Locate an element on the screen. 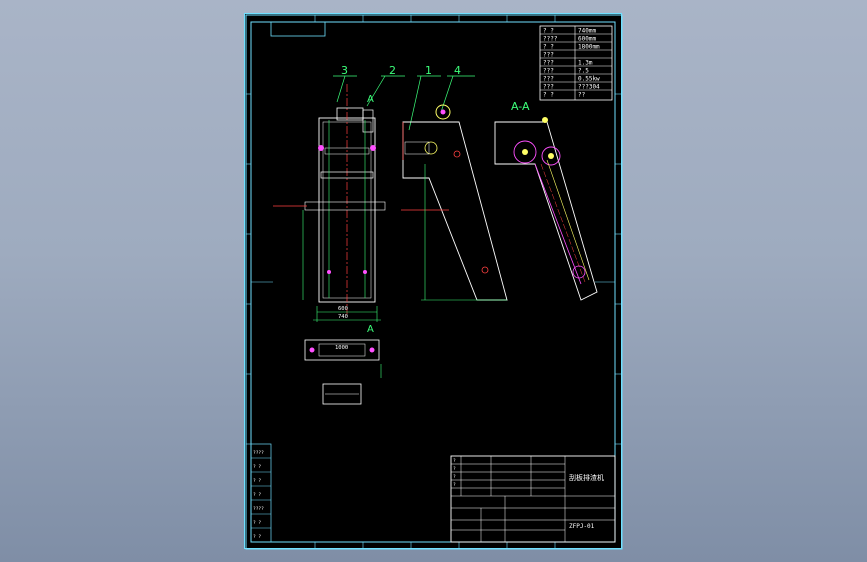 This screenshot has width=867, height=562. drawing-title: 刮板排渣机 is located at coordinates (586, 477).